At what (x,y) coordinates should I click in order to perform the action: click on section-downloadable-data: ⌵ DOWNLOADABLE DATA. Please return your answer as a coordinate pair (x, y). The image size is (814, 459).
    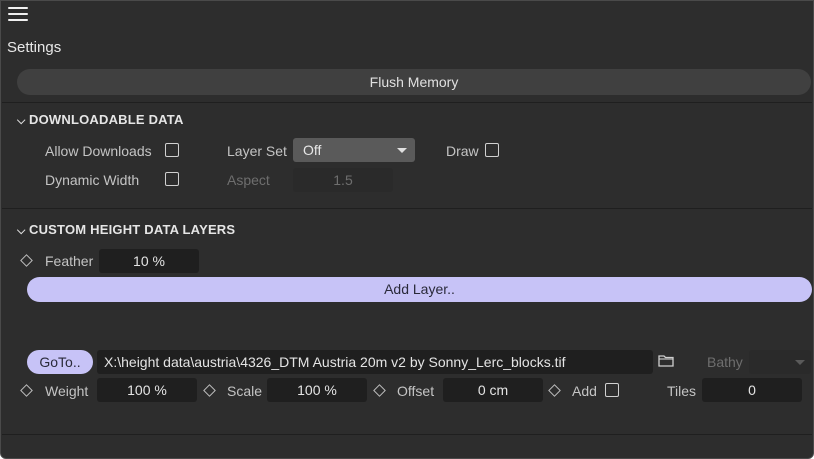
    Looking at the image, I should click on (100, 120).